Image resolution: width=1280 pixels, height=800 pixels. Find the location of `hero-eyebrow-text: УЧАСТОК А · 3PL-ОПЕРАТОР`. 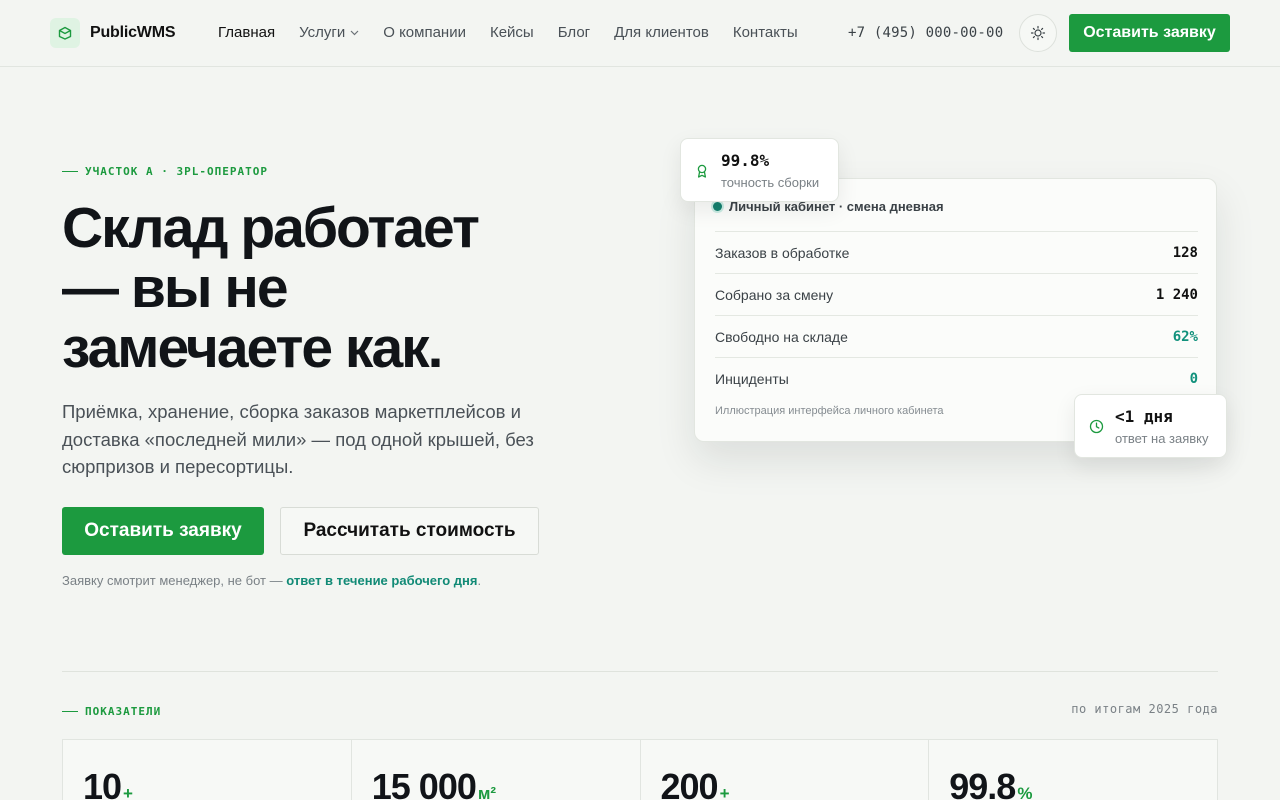

hero-eyebrow-text: УЧАСТОК А · 3PL-ОПЕРАТОР is located at coordinates (176, 171).